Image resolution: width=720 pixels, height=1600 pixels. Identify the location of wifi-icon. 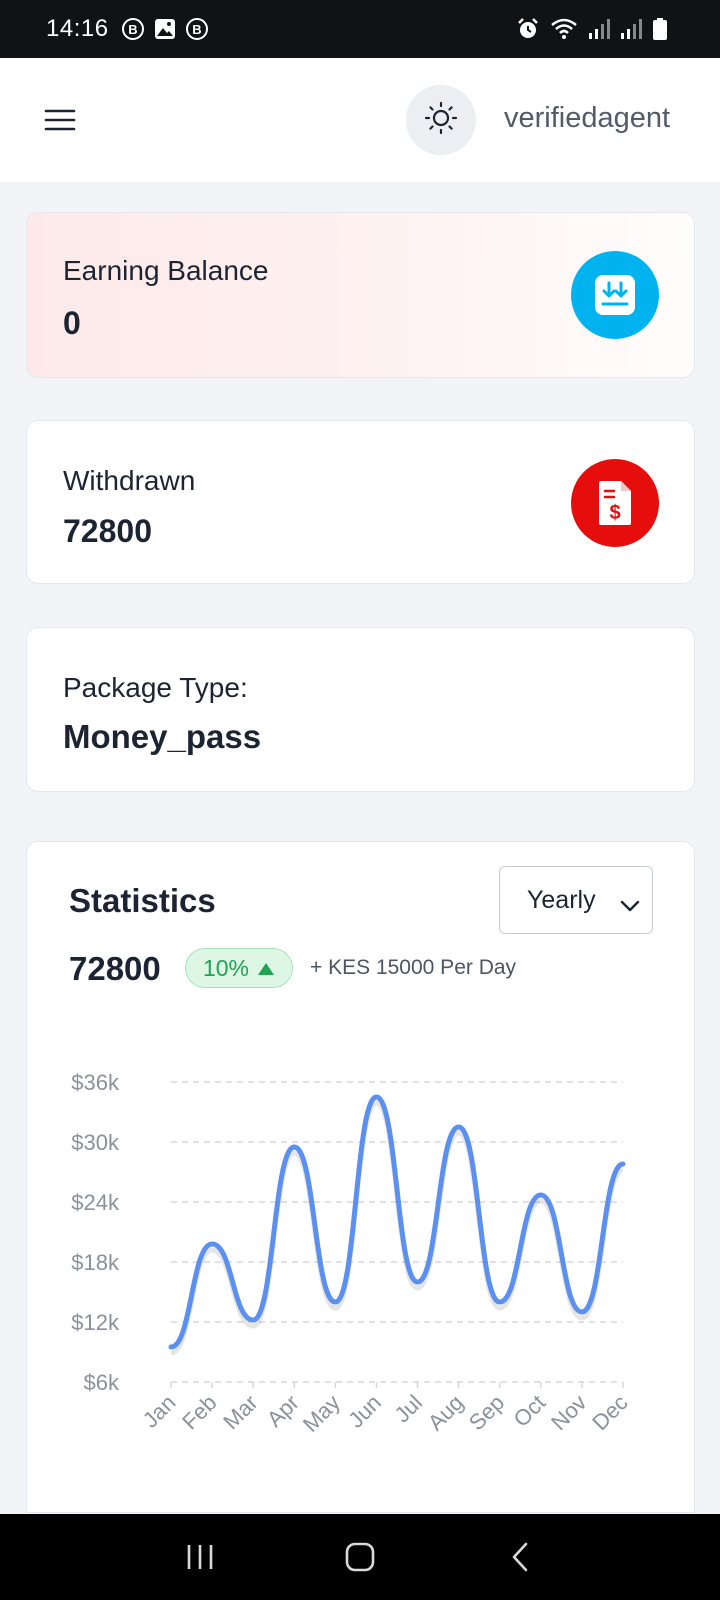
(564, 29).